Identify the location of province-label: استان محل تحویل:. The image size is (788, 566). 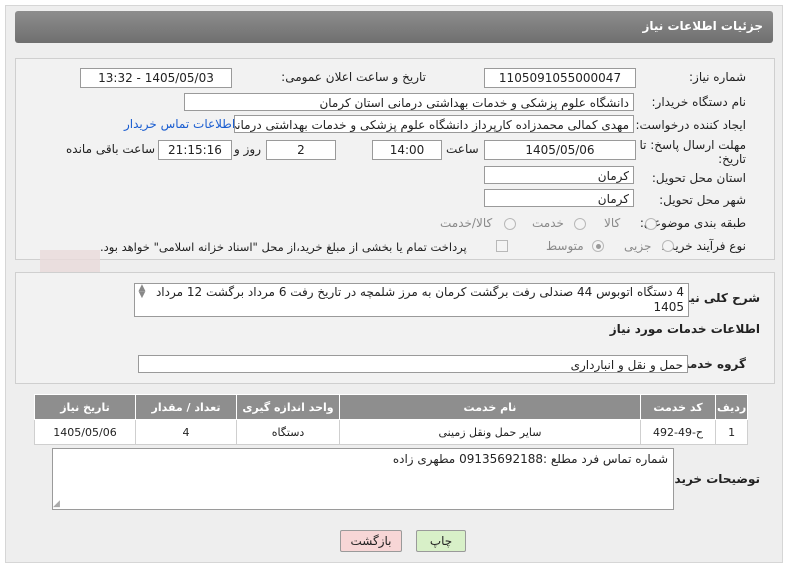
(698, 178).